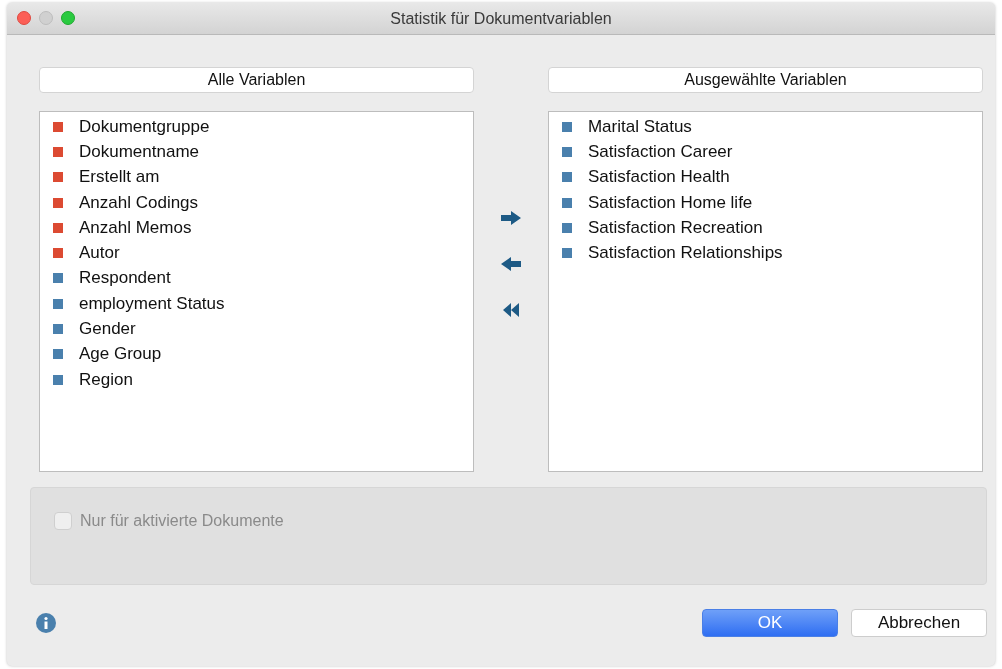 This screenshot has width=1002, height=669. What do you see at coordinates (765, 80) in the screenshot?
I see `column-header: Ausgewählte Variablen` at bounding box center [765, 80].